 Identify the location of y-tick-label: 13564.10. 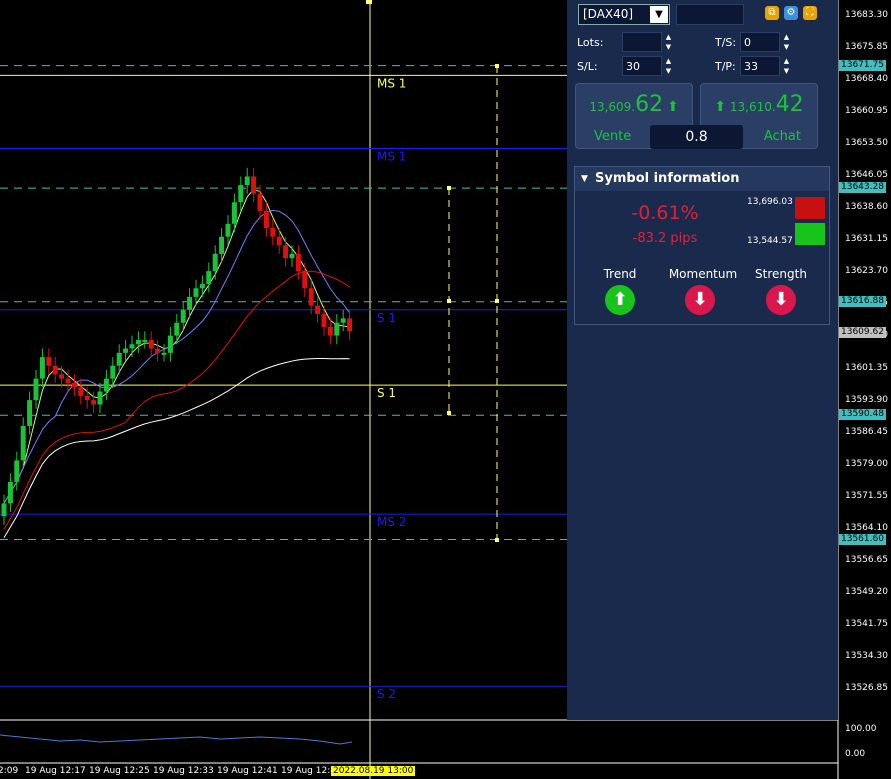
(866, 527).